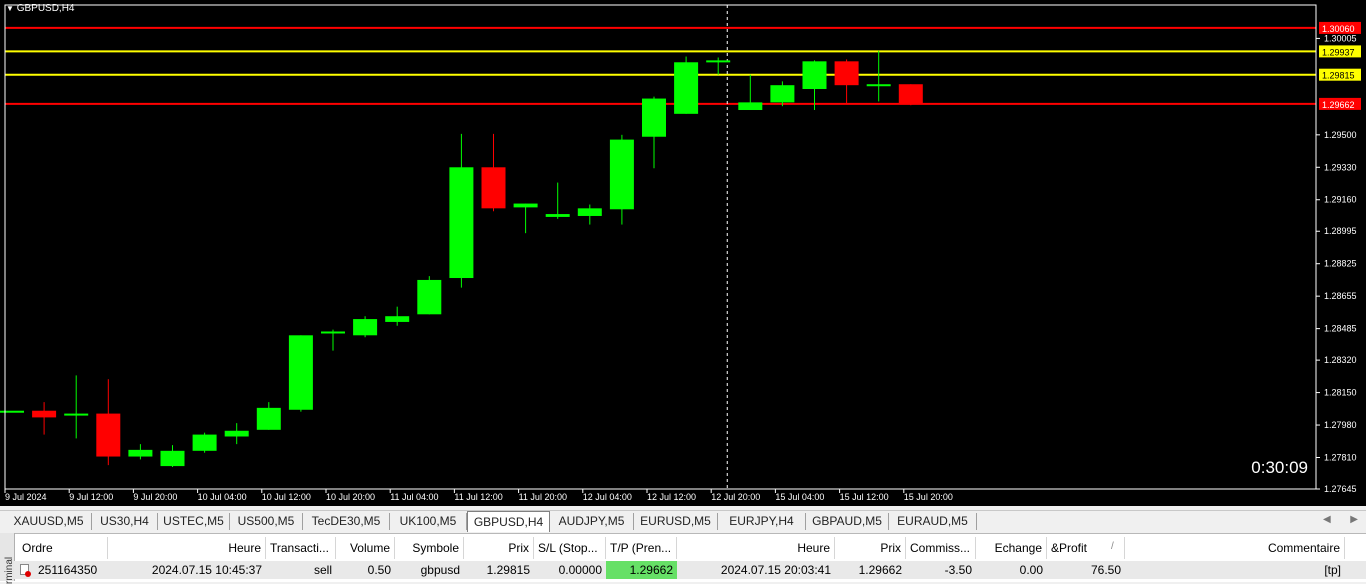  Describe the element at coordinates (775, 570) in the screenshot. I see `trade-cell: 2024.07.15 20:03:41` at that location.